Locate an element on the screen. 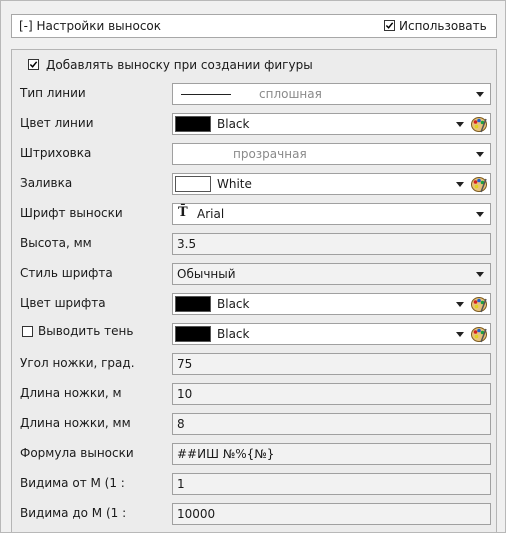 This screenshot has width=506, height=533. use-label: Использовать is located at coordinates (443, 26).